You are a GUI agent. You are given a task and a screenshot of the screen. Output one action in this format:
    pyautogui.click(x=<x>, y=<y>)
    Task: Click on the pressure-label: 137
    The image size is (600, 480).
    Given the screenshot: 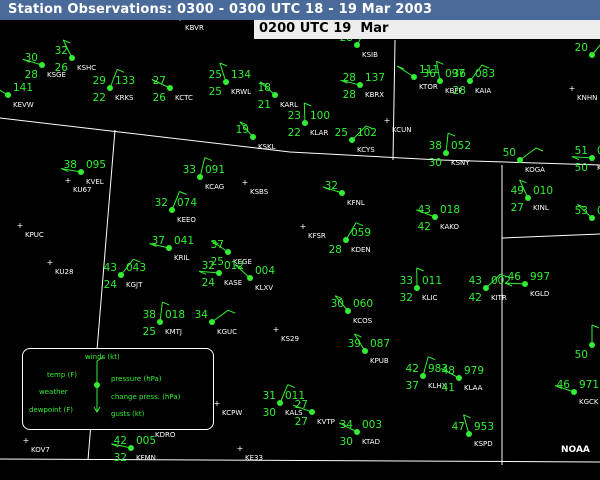 What is the action you would take?
    pyautogui.click(x=375, y=78)
    